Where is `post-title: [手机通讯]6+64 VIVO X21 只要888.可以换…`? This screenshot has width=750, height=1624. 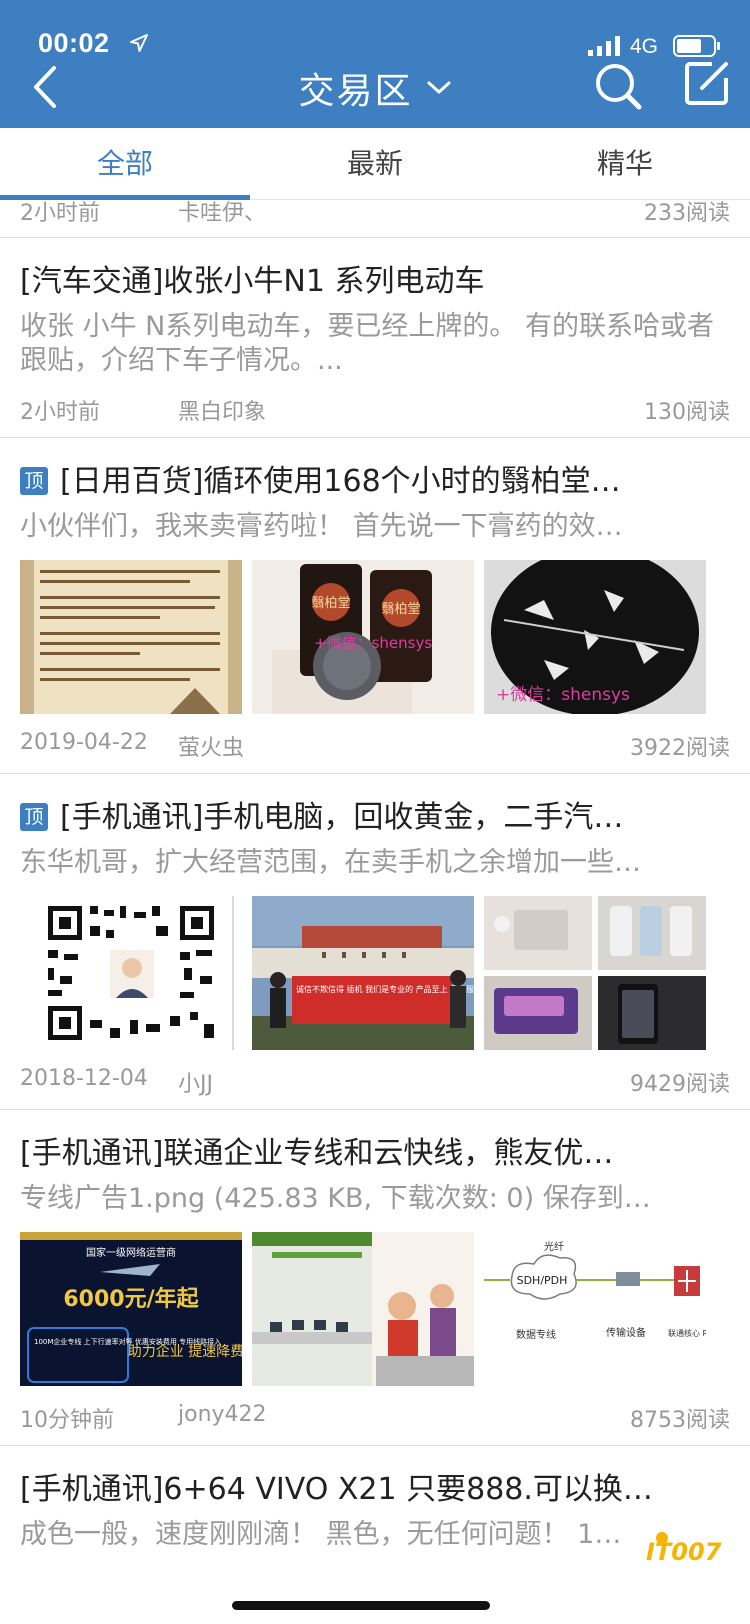 post-title: [手机通讯]6+64 VIVO X21 只要888.可以换… is located at coordinates (375, 1486).